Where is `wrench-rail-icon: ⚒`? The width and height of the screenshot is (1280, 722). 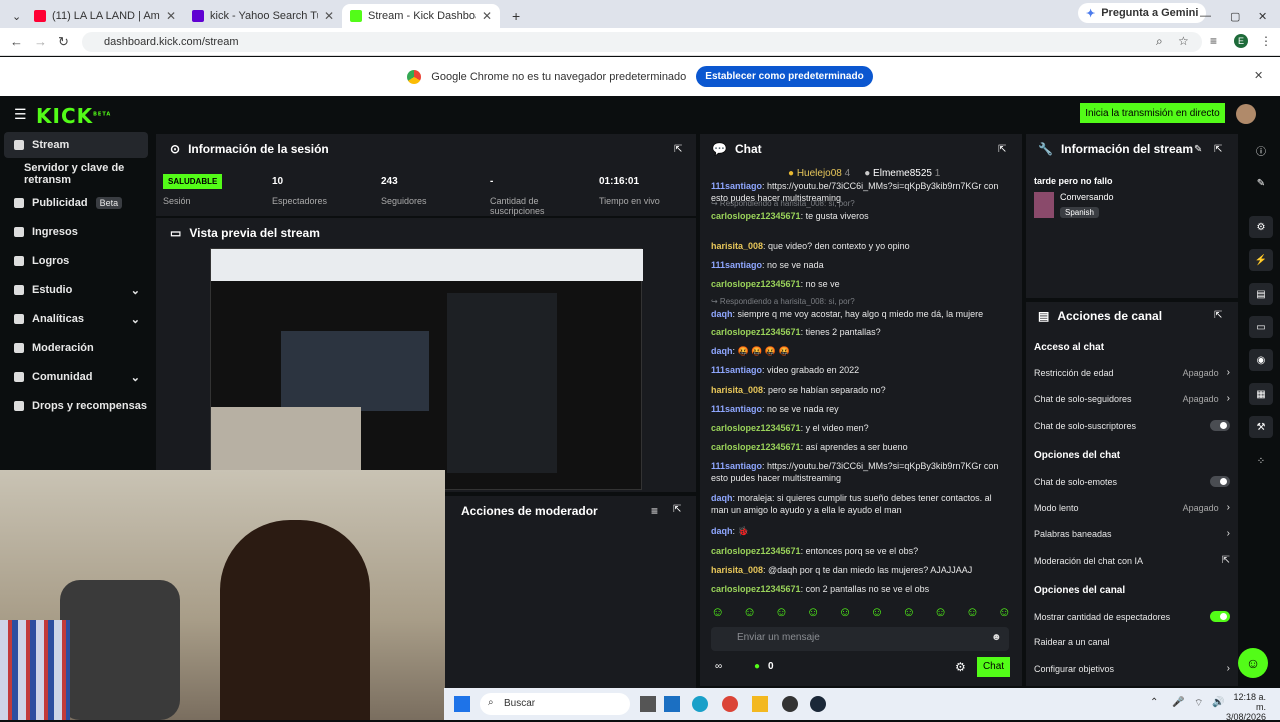 wrench-rail-icon: ⚒ is located at coordinates (1261, 427).